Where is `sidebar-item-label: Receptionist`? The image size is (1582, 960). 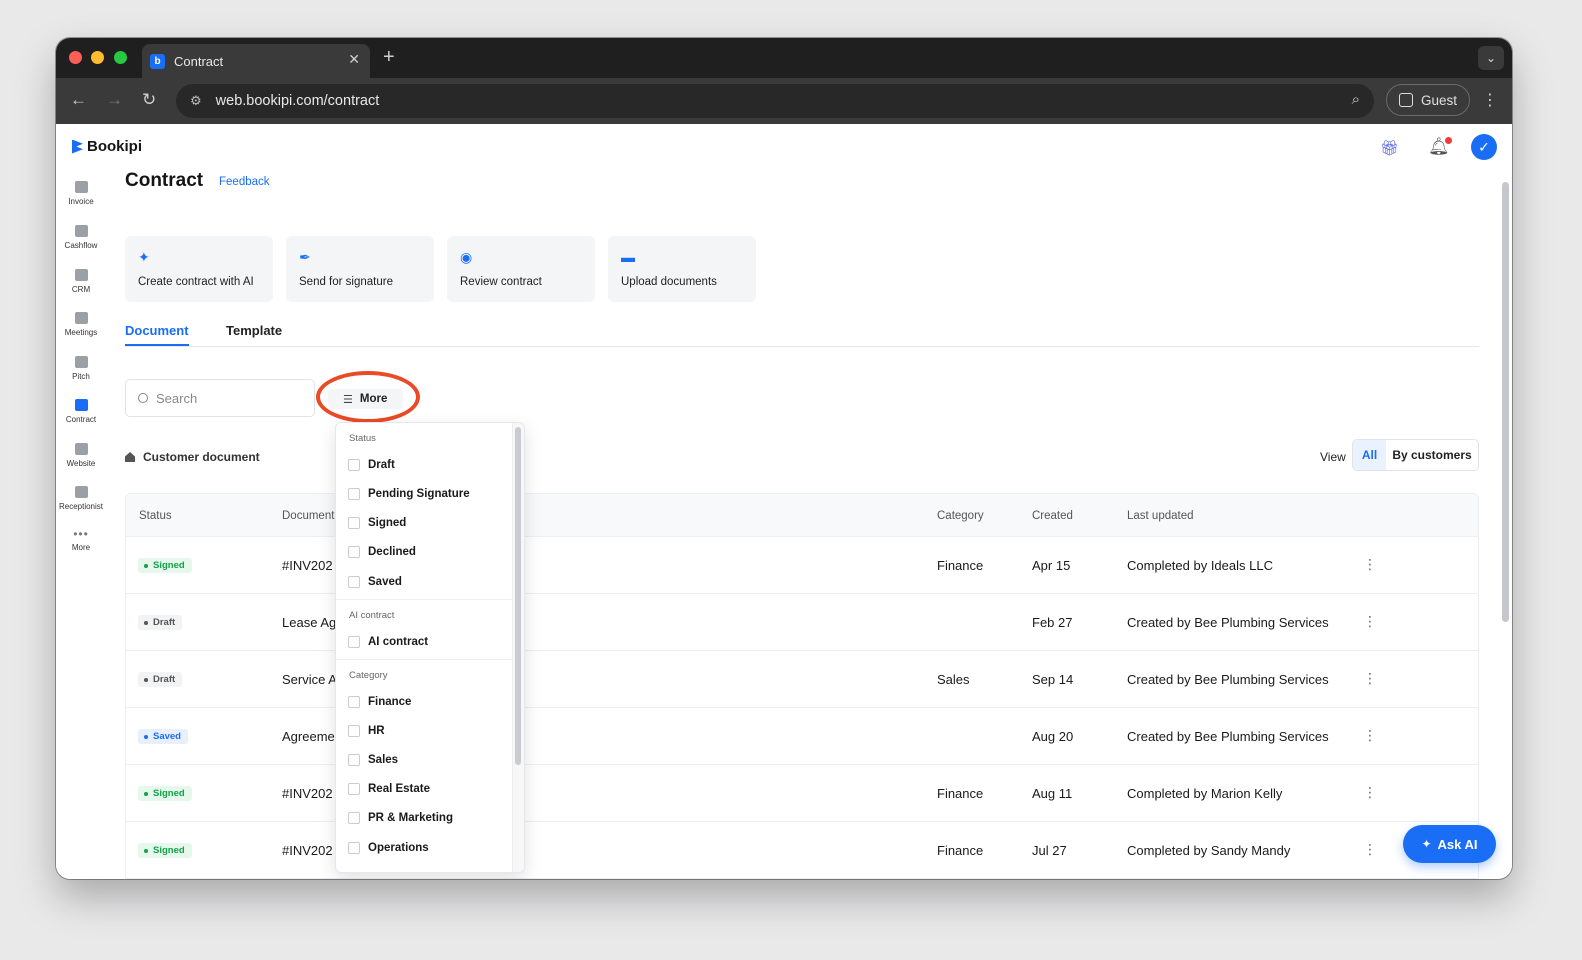
sidebar-item-label: Receptionist is located at coordinates (81, 506).